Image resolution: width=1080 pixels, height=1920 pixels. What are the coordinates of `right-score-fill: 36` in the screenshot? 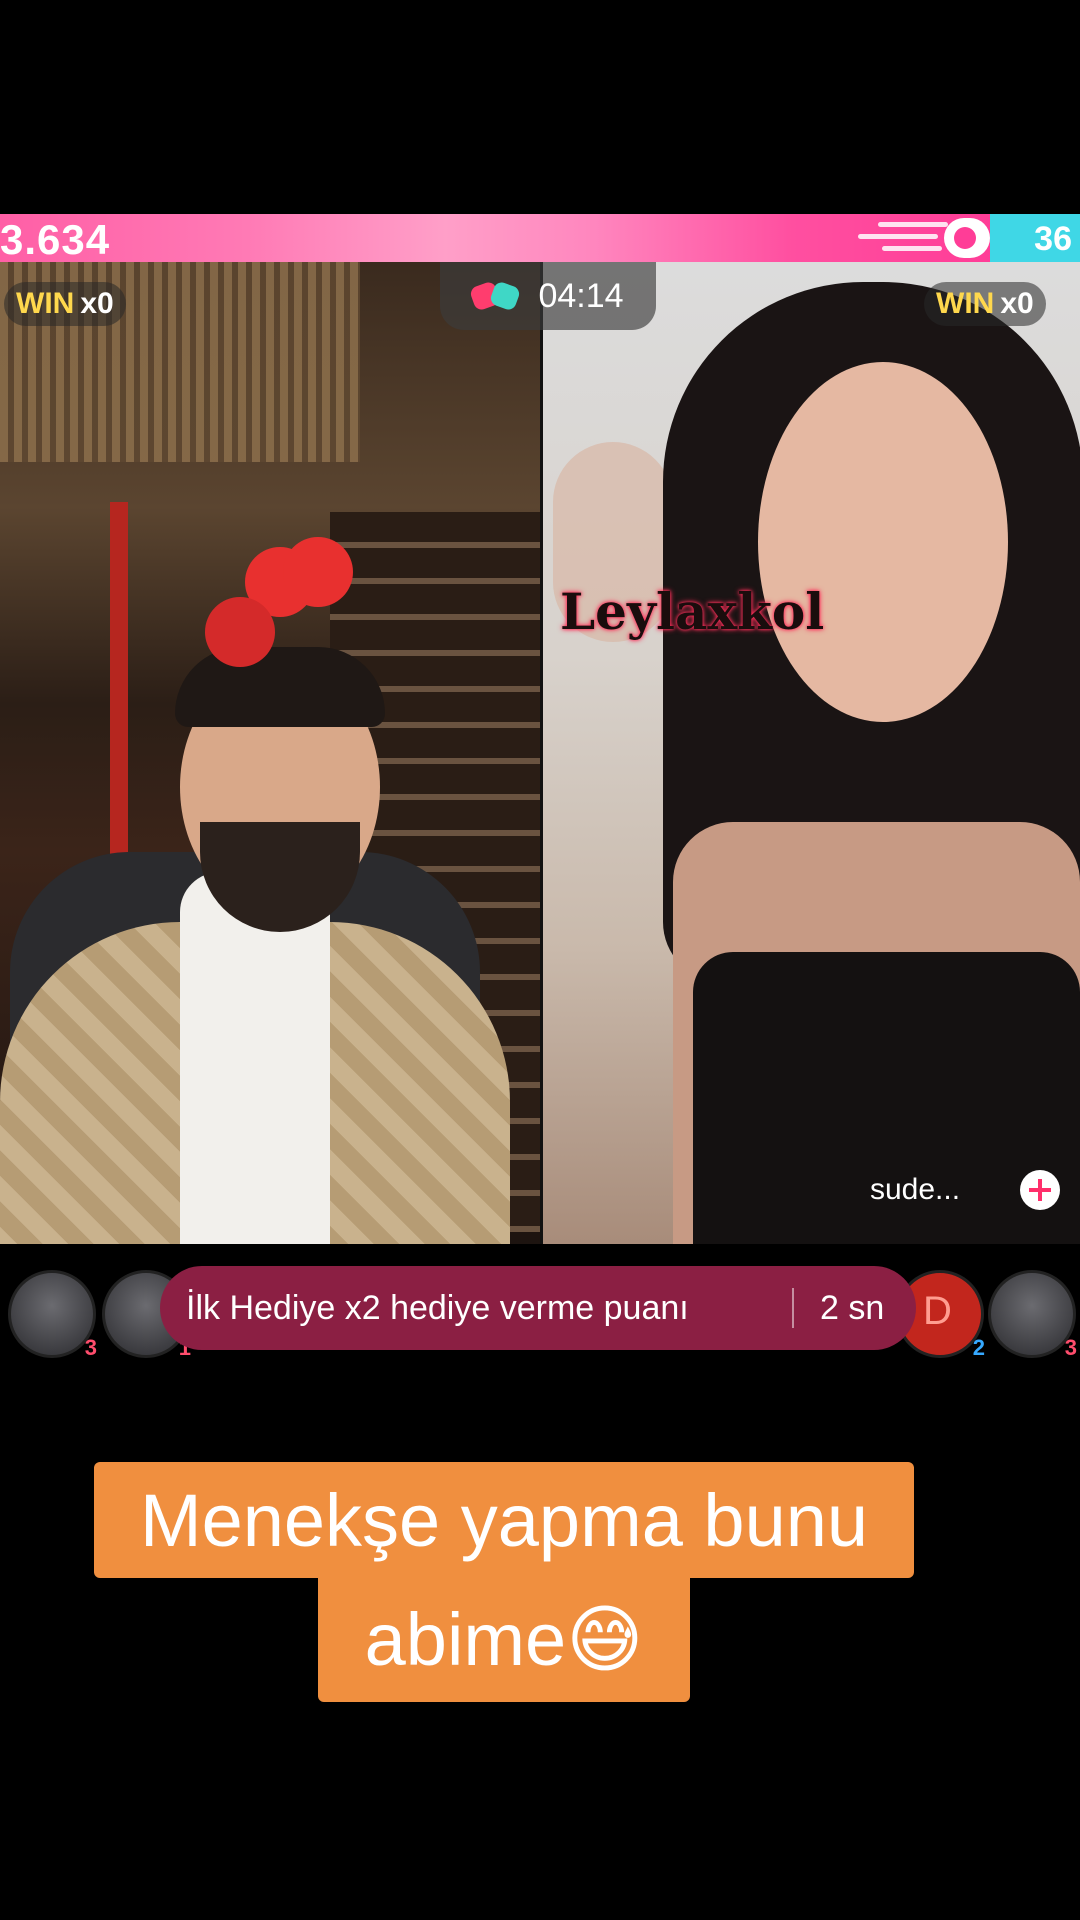 It's located at (1035, 238).